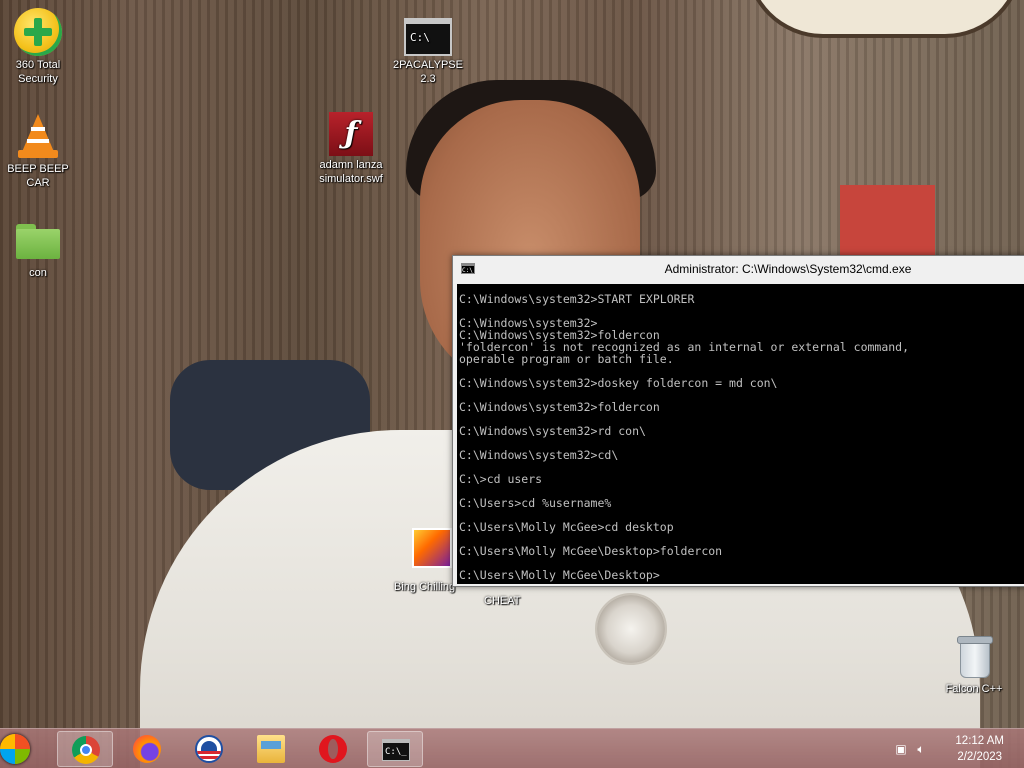 The width and height of the screenshot is (1024, 768). Describe the element at coordinates (512, 748) in the screenshot. I see `taskbar: C:\_ ▣ 🔈︎ 12:12 AM 2/2/2023` at that location.